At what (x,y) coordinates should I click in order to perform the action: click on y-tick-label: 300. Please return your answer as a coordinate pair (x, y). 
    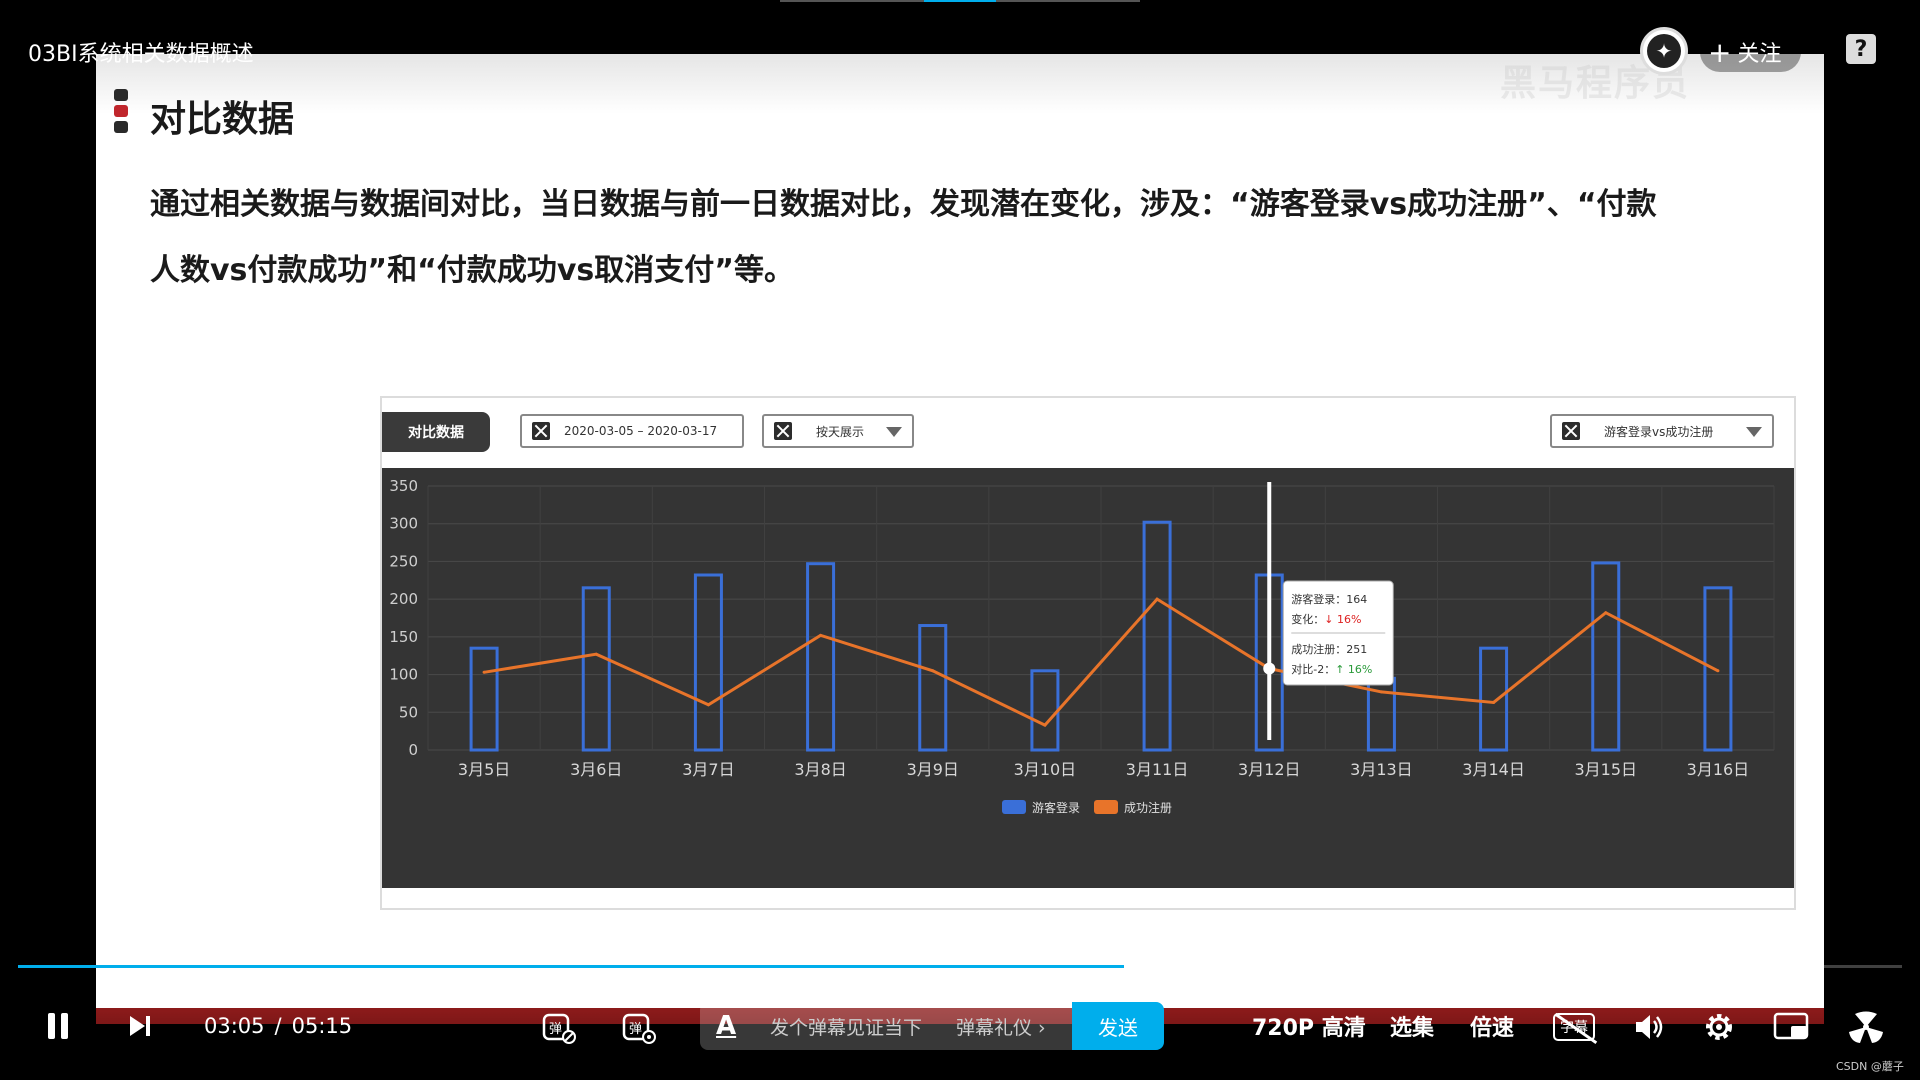
    Looking at the image, I should click on (403, 524).